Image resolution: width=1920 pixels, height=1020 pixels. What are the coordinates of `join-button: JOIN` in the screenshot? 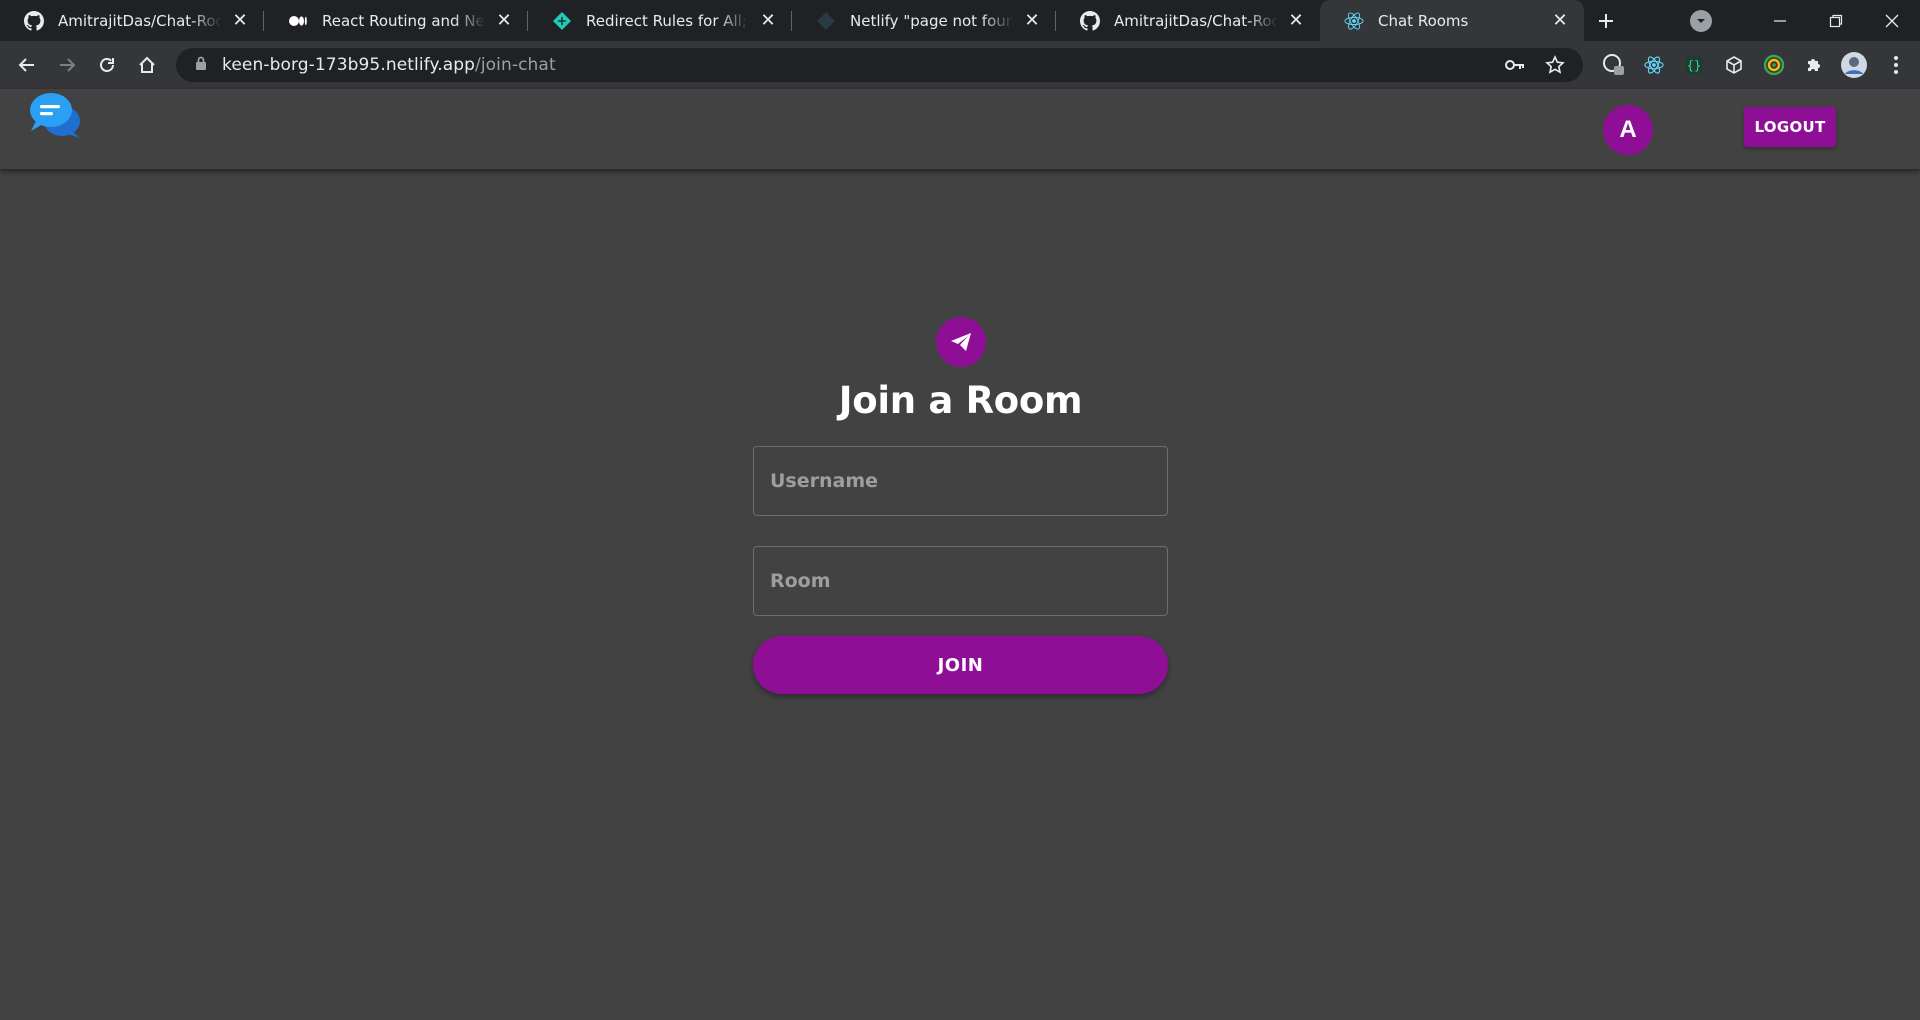 It's located at (960, 665).